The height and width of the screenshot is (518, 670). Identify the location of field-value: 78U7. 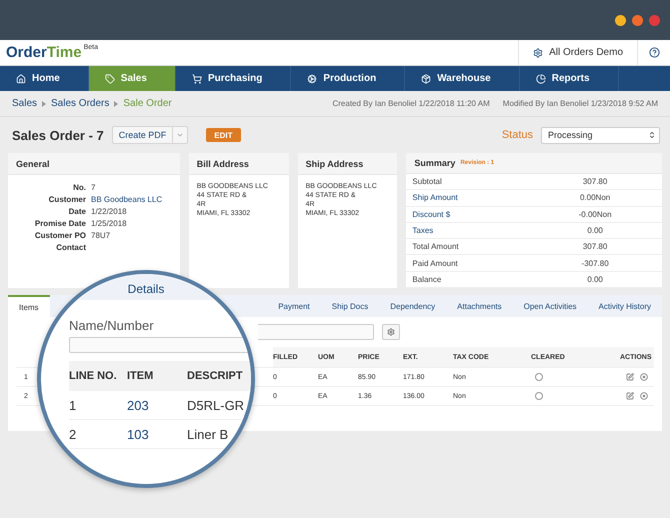
(101, 235).